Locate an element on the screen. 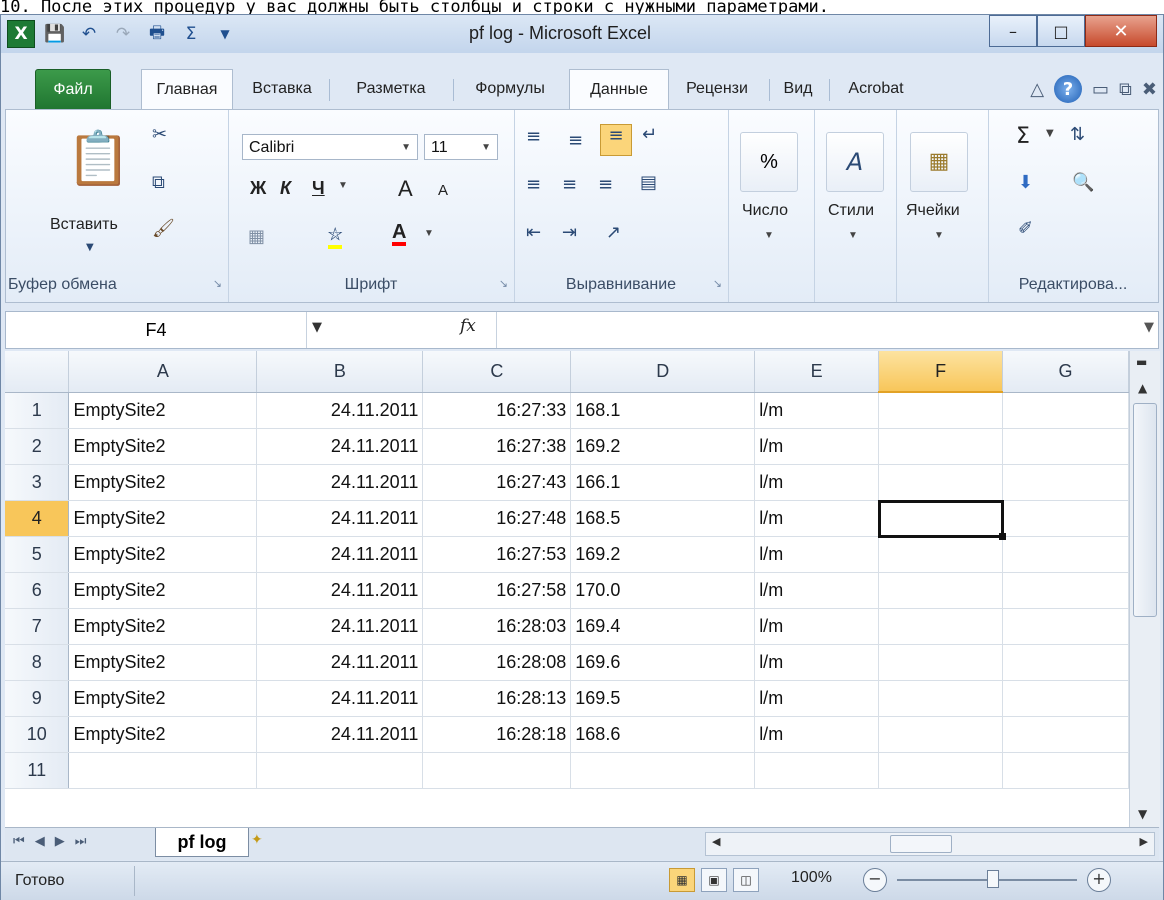 This screenshot has width=1164, height=900. select-all-corner is located at coordinates (37, 372).